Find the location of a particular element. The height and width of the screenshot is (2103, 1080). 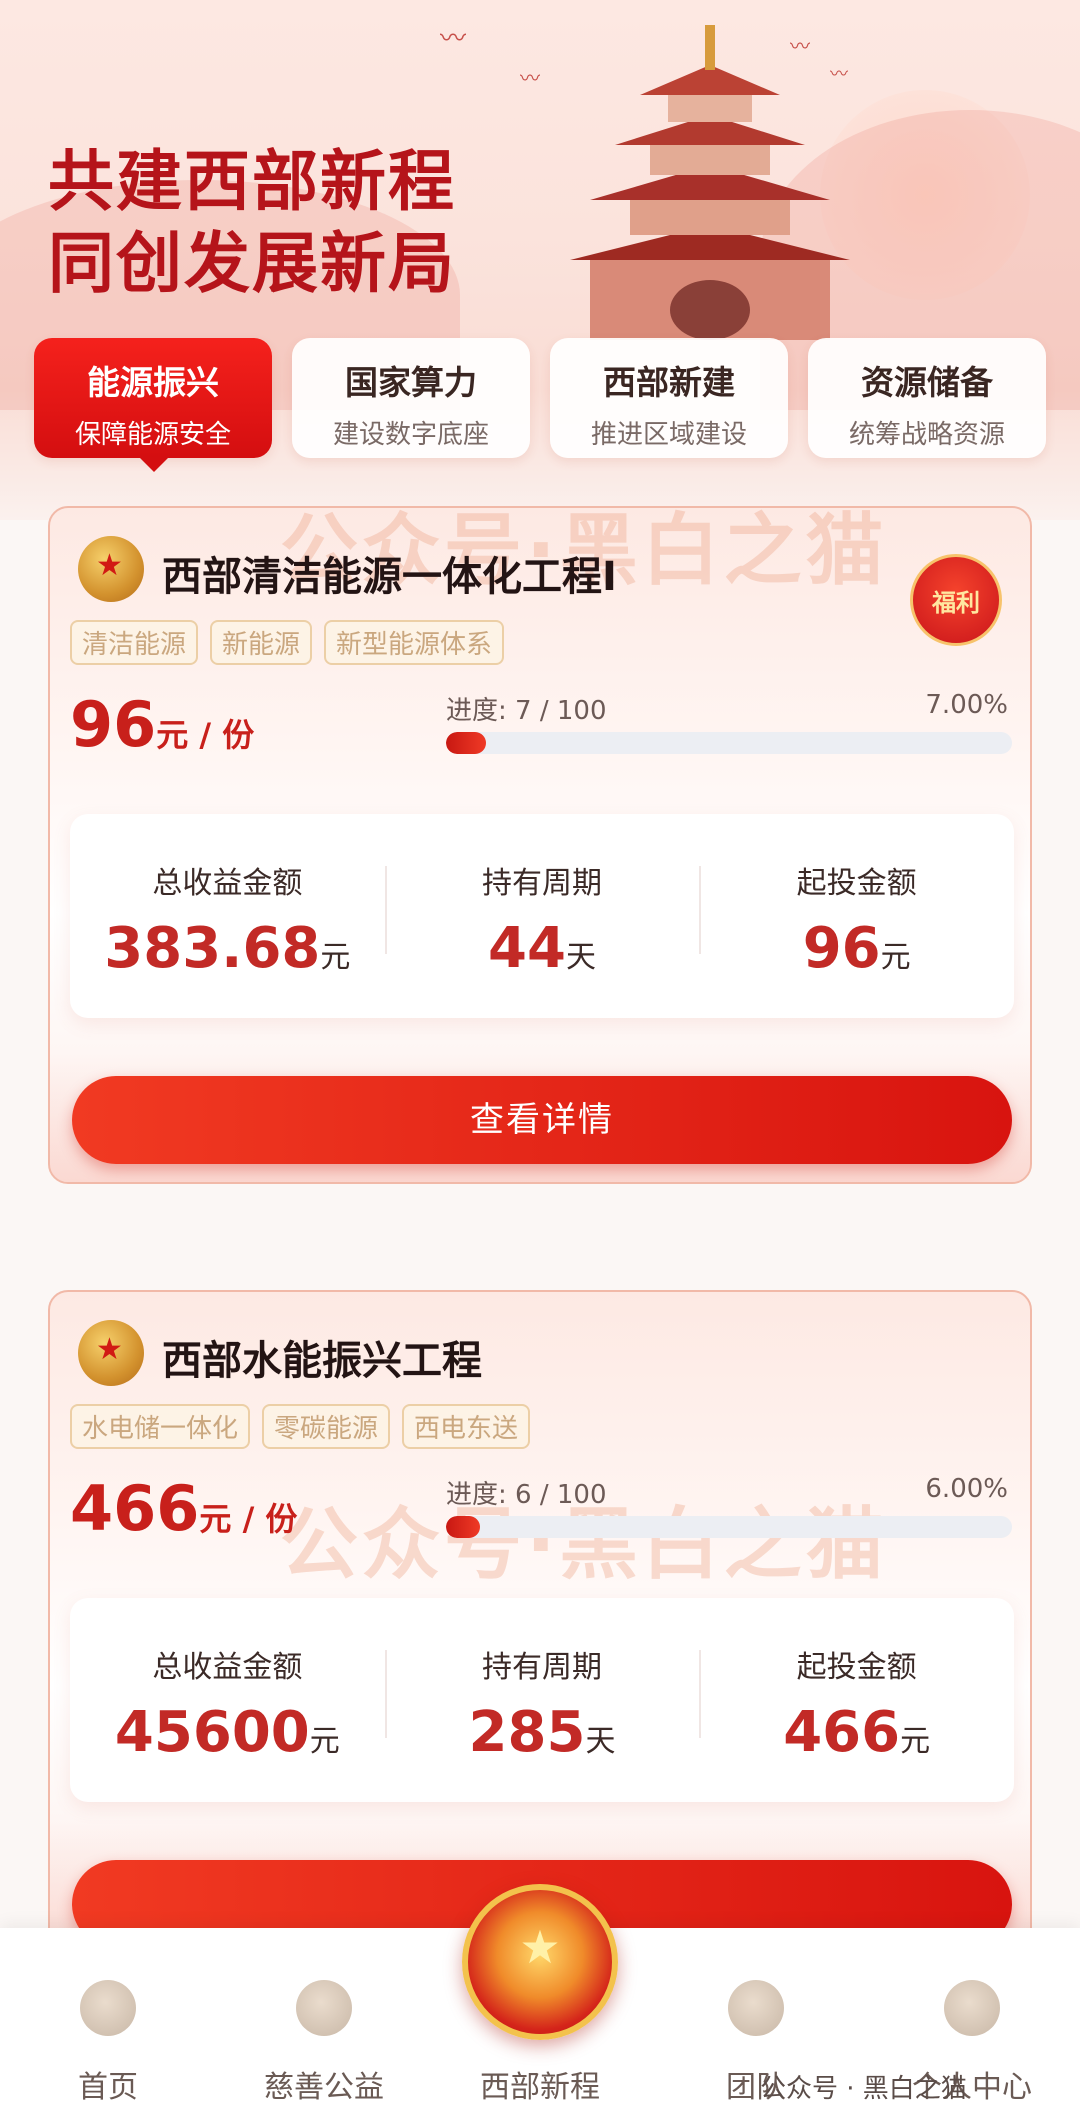

tab-title: 资源储备 is located at coordinates (927, 382).